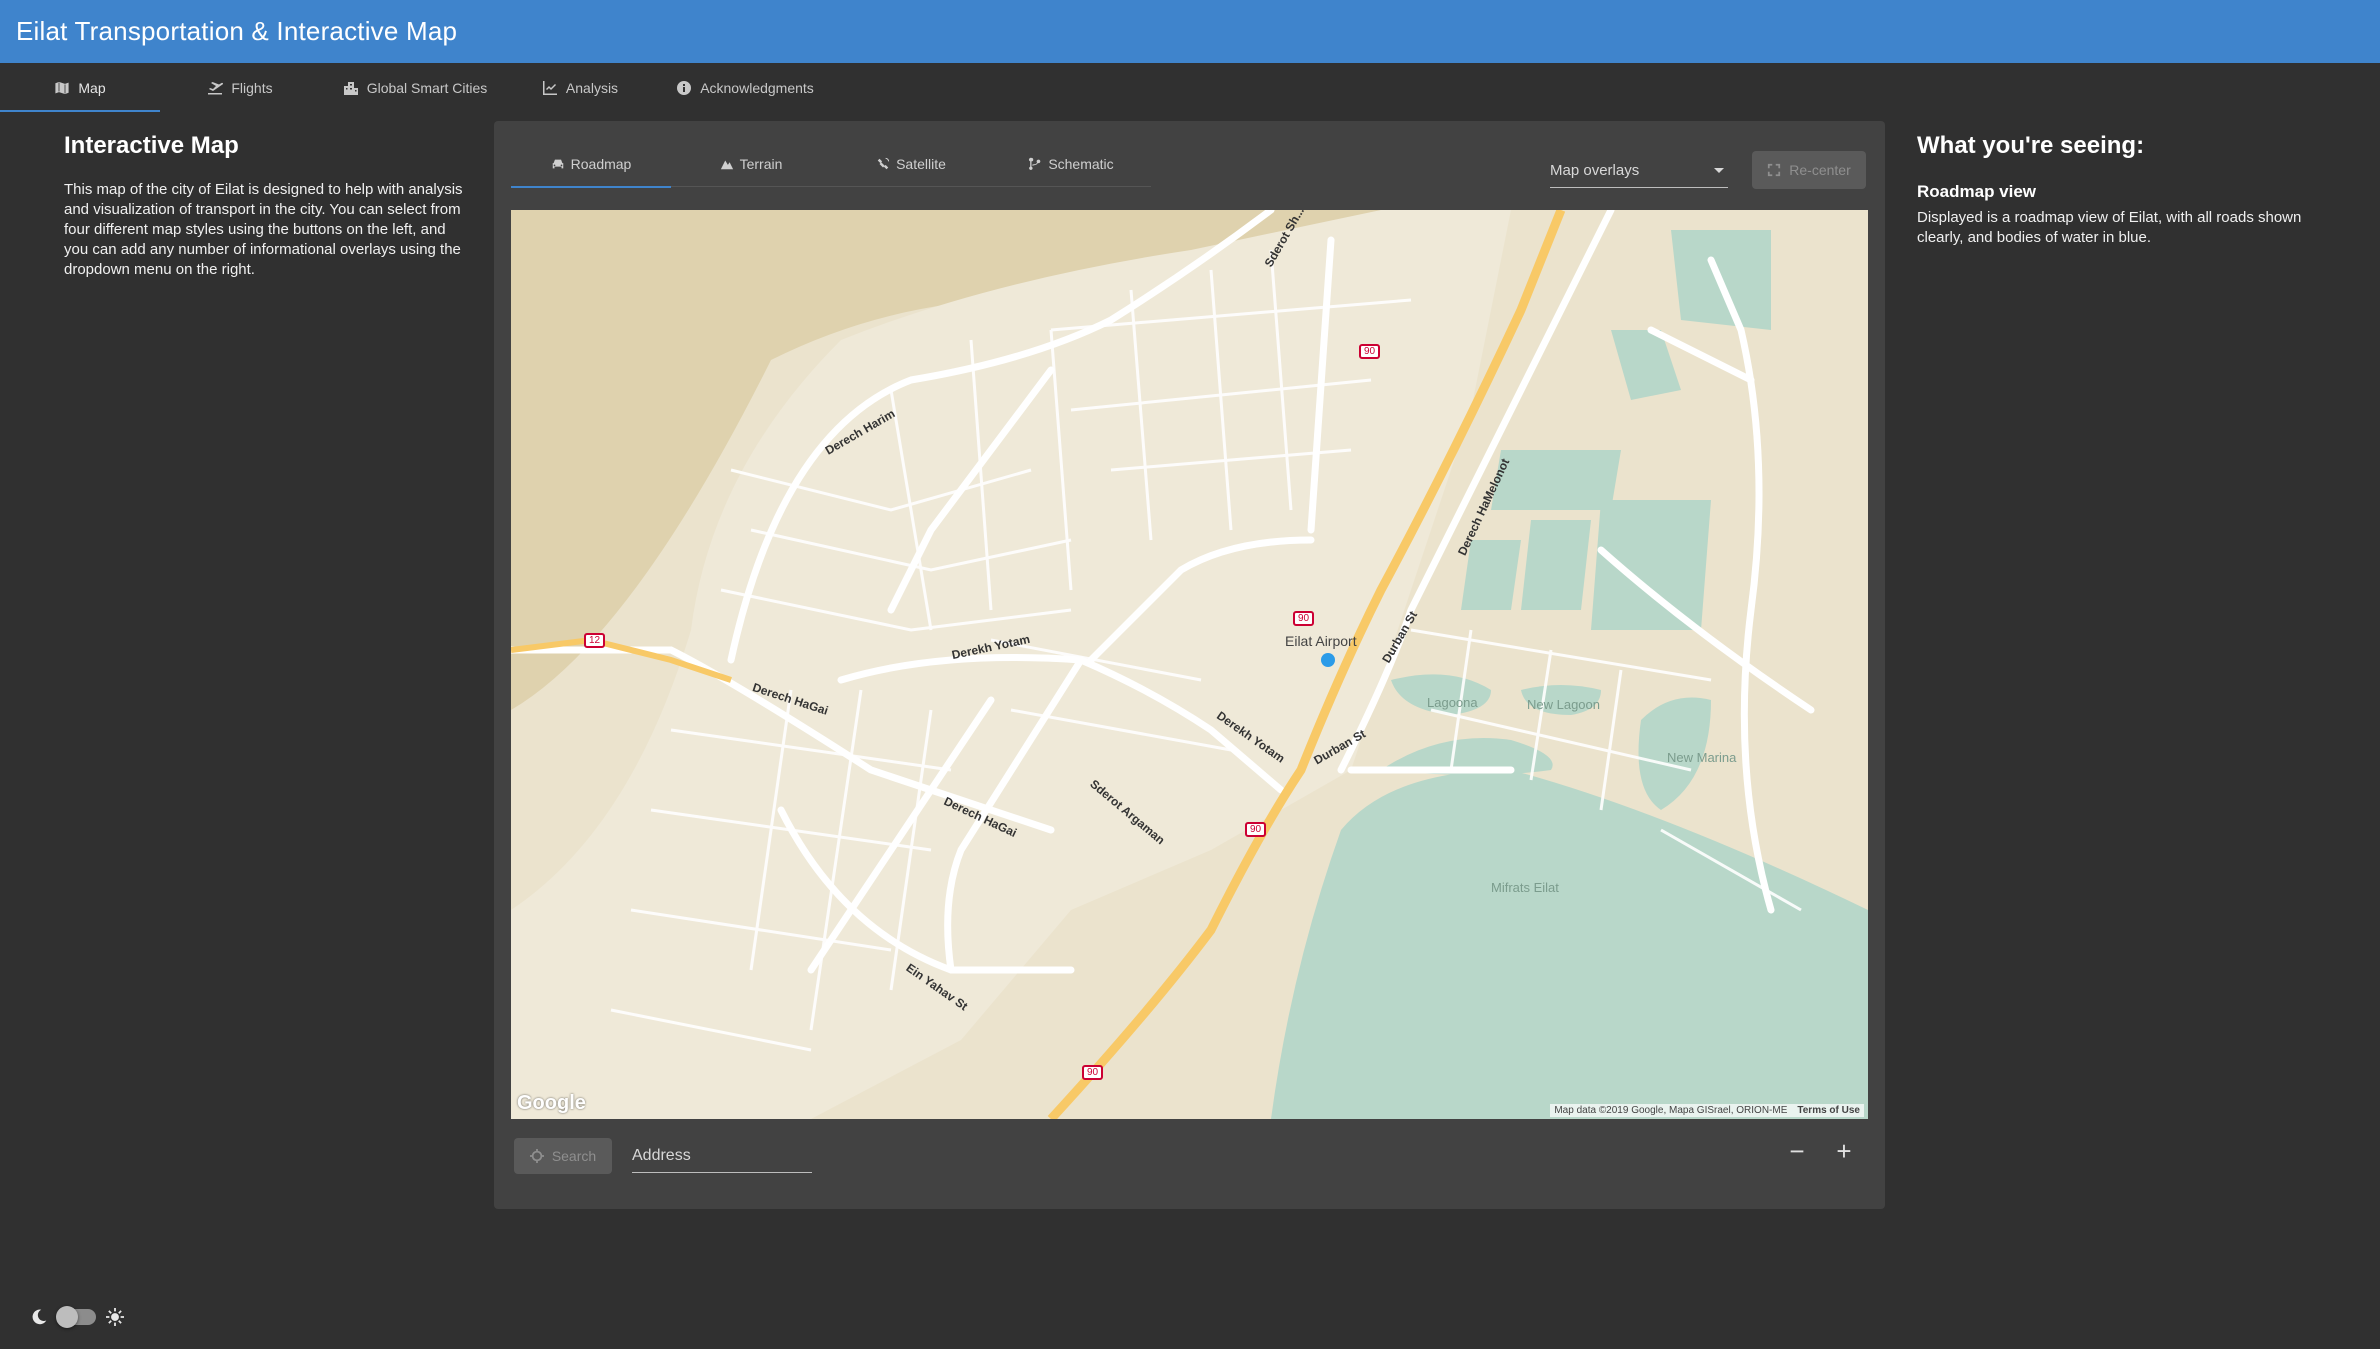 The image size is (2380, 1349). Describe the element at coordinates (536, 1156) in the screenshot. I see `locate-icon` at that location.